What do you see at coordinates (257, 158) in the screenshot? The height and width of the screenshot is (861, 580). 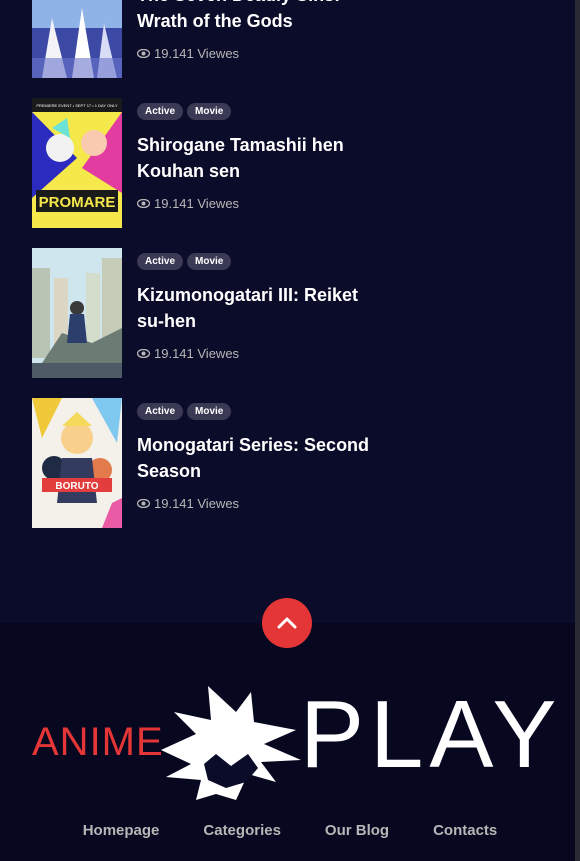 I see `anime-title: Shirogane Tamashii hen Kouhan sen` at bounding box center [257, 158].